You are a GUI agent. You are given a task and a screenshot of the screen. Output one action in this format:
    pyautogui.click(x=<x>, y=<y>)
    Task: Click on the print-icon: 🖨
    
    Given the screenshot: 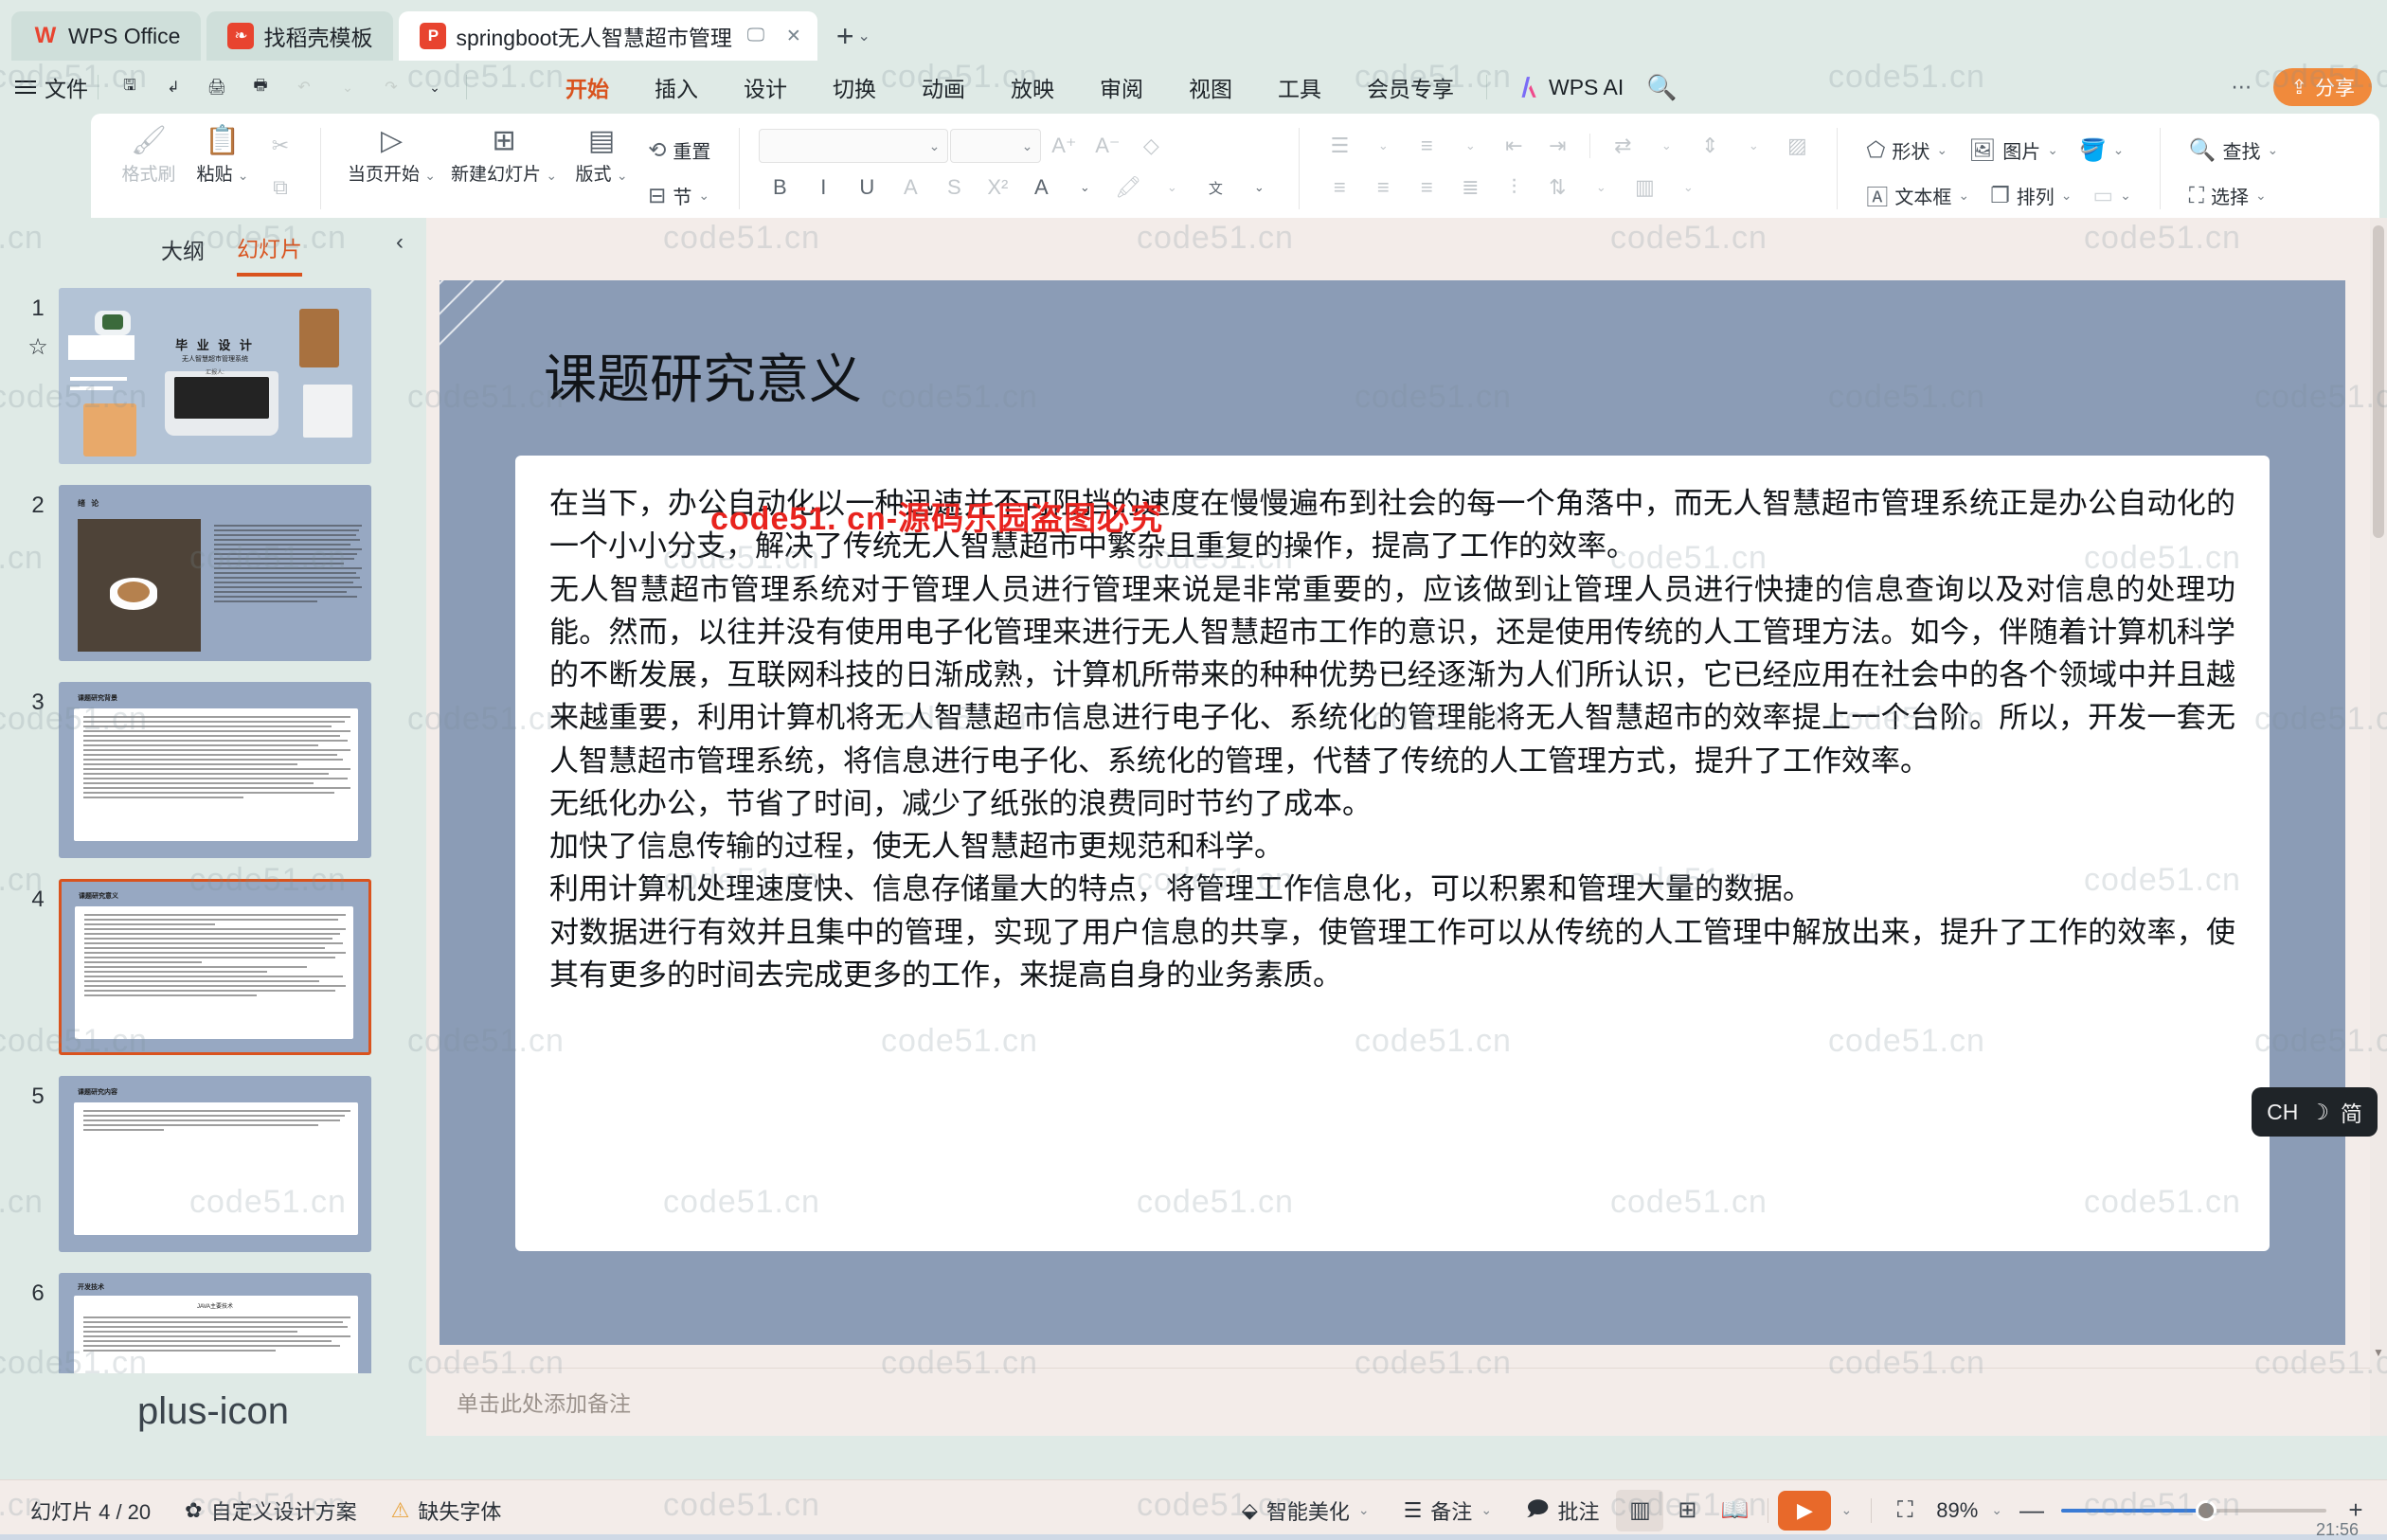 What is the action you would take?
    pyautogui.click(x=217, y=87)
    